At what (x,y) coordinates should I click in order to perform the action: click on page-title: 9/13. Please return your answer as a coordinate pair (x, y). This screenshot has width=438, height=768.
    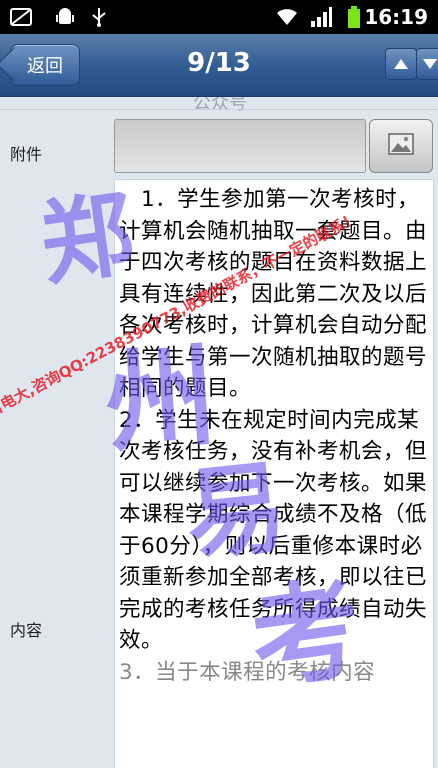
    Looking at the image, I should click on (219, 63).